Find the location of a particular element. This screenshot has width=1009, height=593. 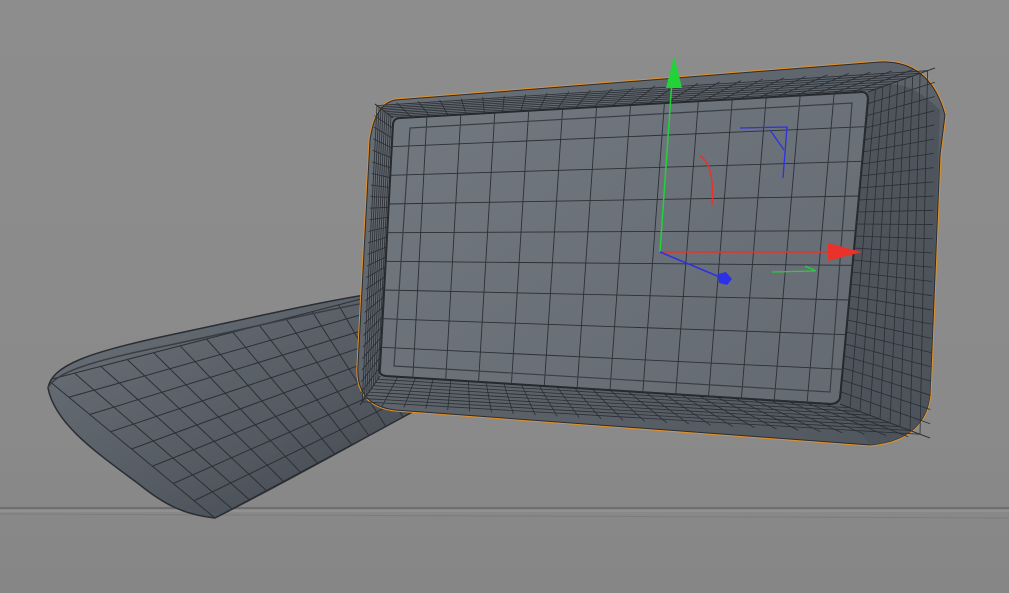

gizmo-y-arrow-handle is located at coordinates (674, 72).